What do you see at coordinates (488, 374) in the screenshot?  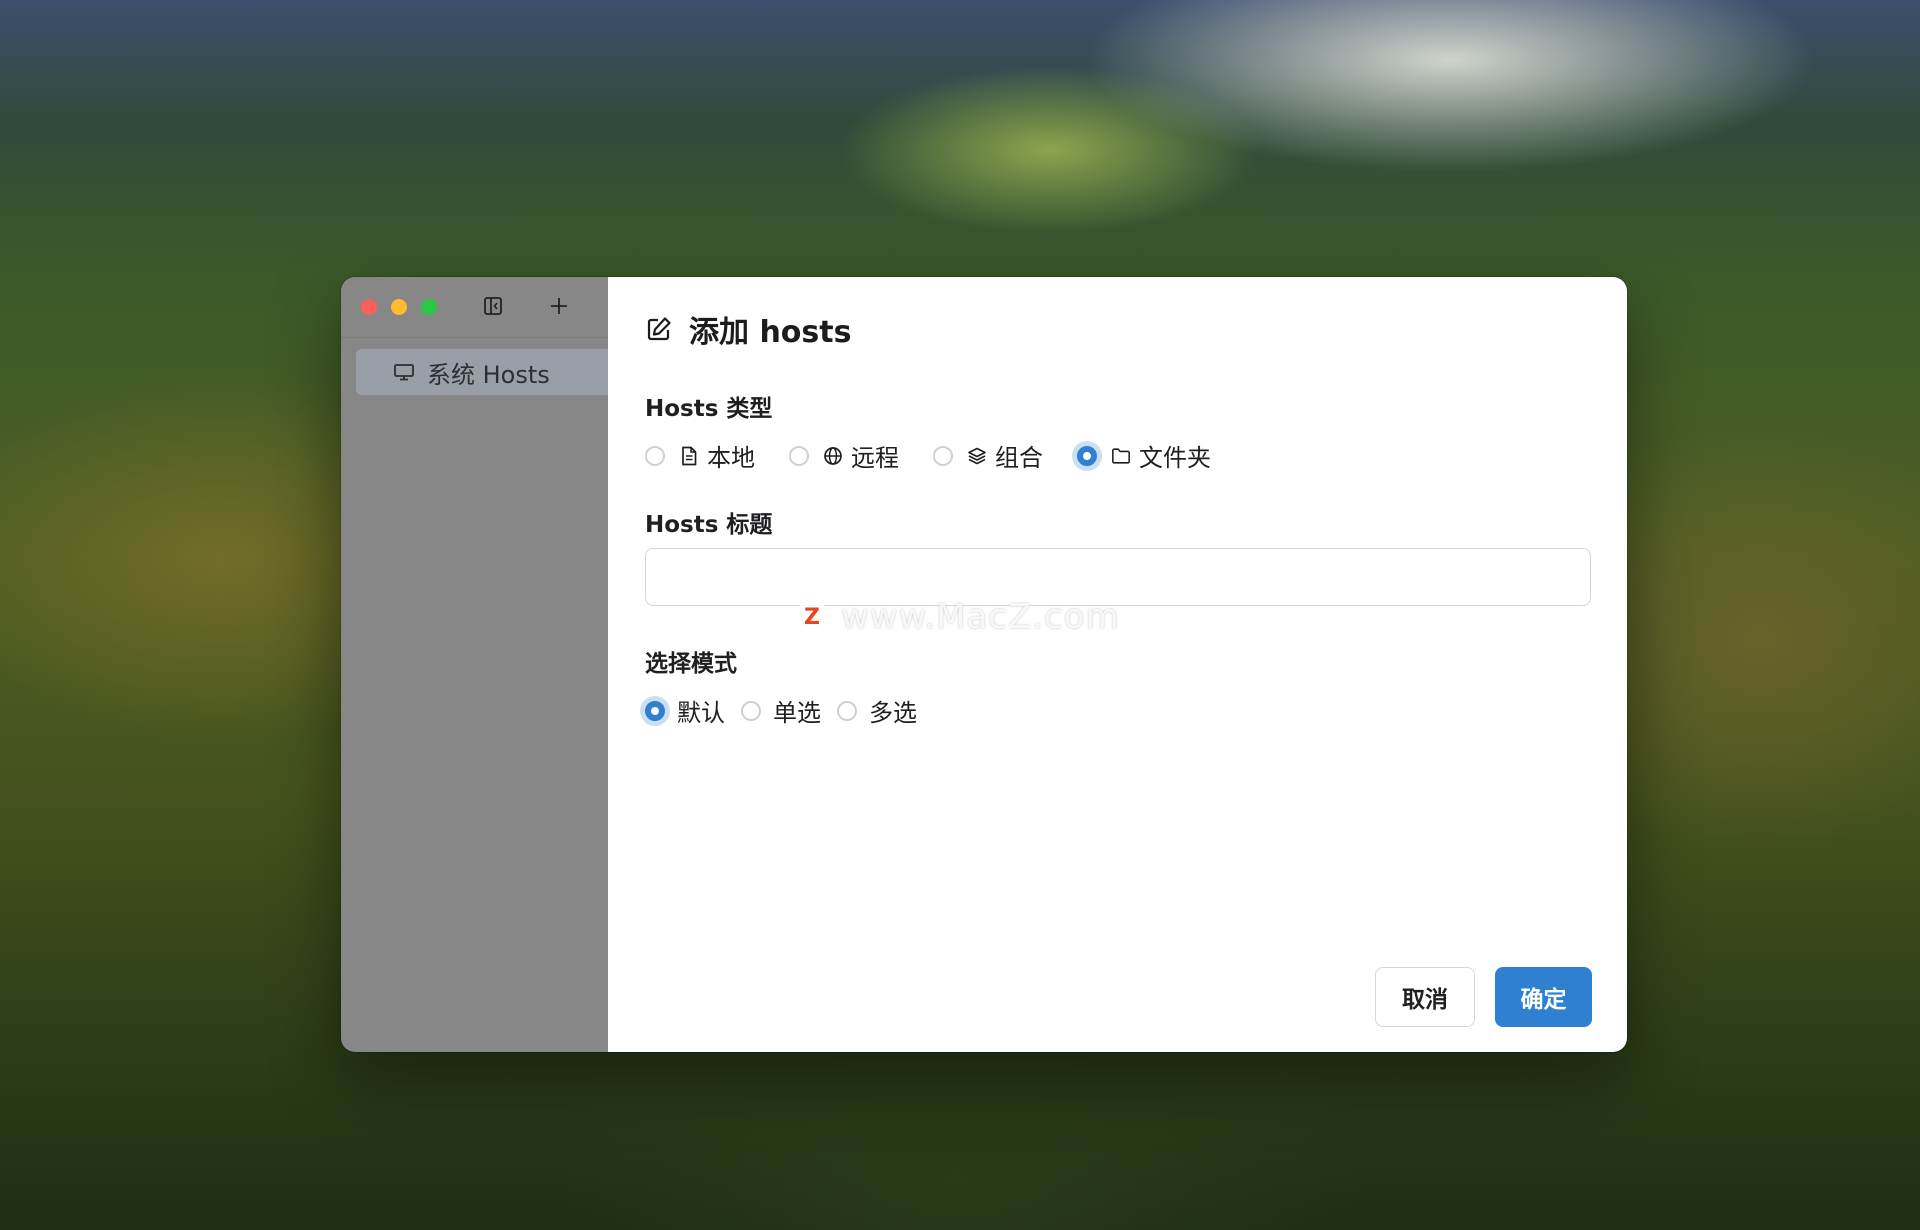 I see `sidebar-item-label: 系统 Hosts` at bounding box center [488, 374].